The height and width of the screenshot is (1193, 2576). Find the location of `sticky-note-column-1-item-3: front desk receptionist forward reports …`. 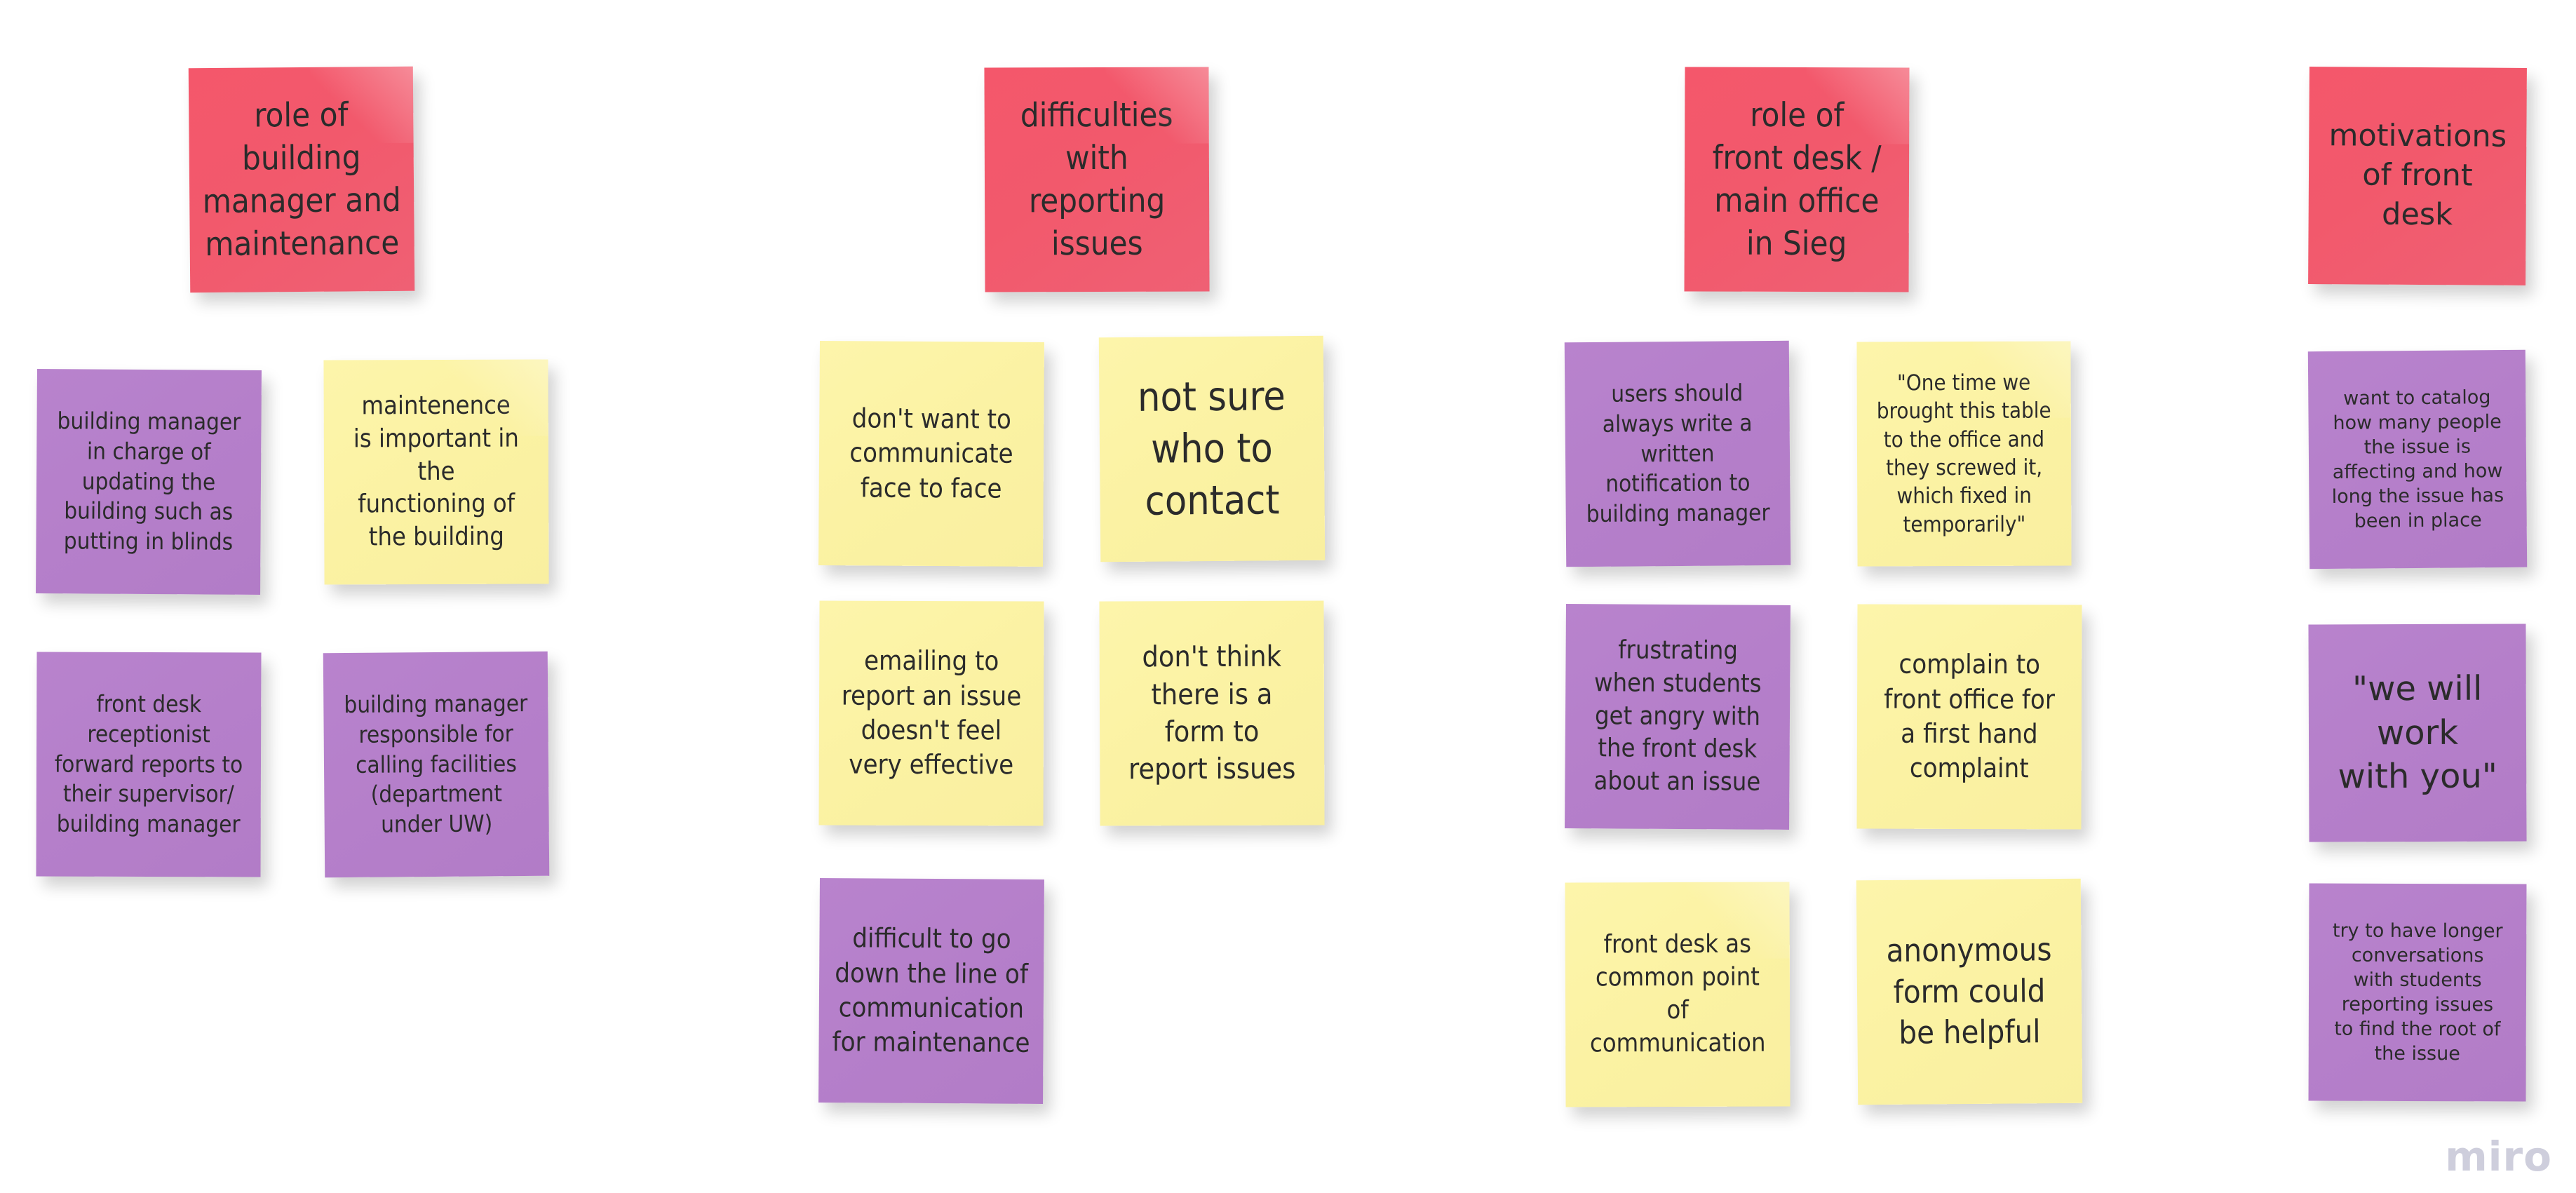

sticky-note-column-1-item-3: front desk receptionist forward reports … is located at coordinates (149, 764).